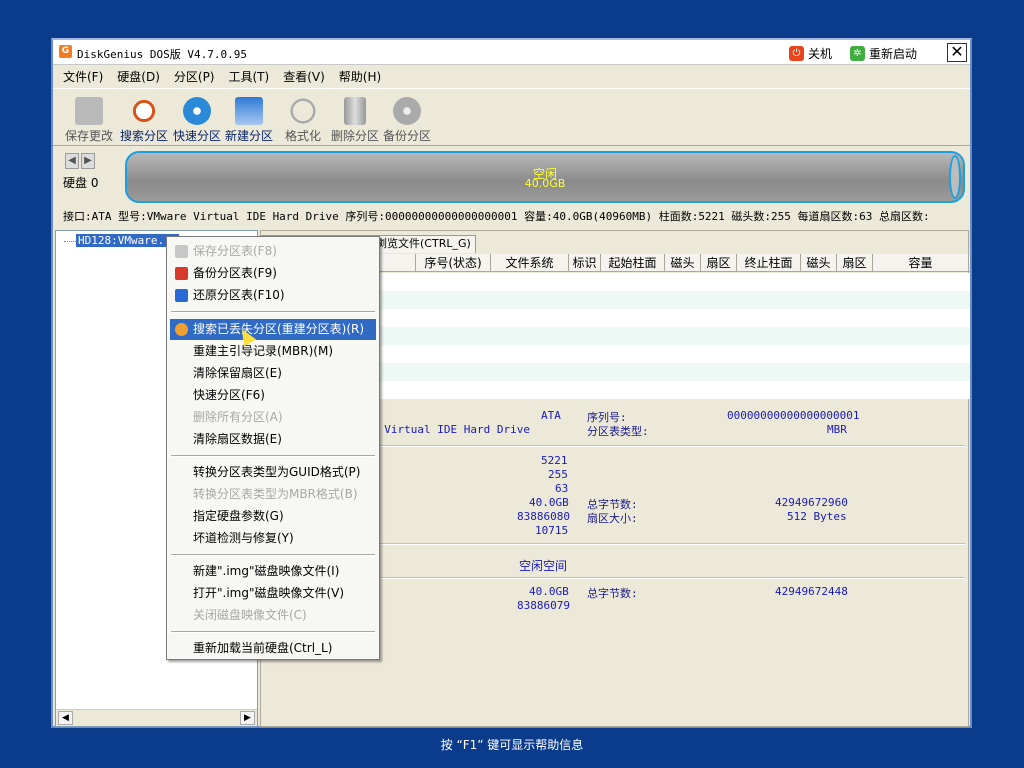 The width and height of the screenshot is (1024, 768). What do you see at coordinates (65, 718) in the screenshot?
I see `scroll-left-icon: ◀` at bounding box center [65, 718].